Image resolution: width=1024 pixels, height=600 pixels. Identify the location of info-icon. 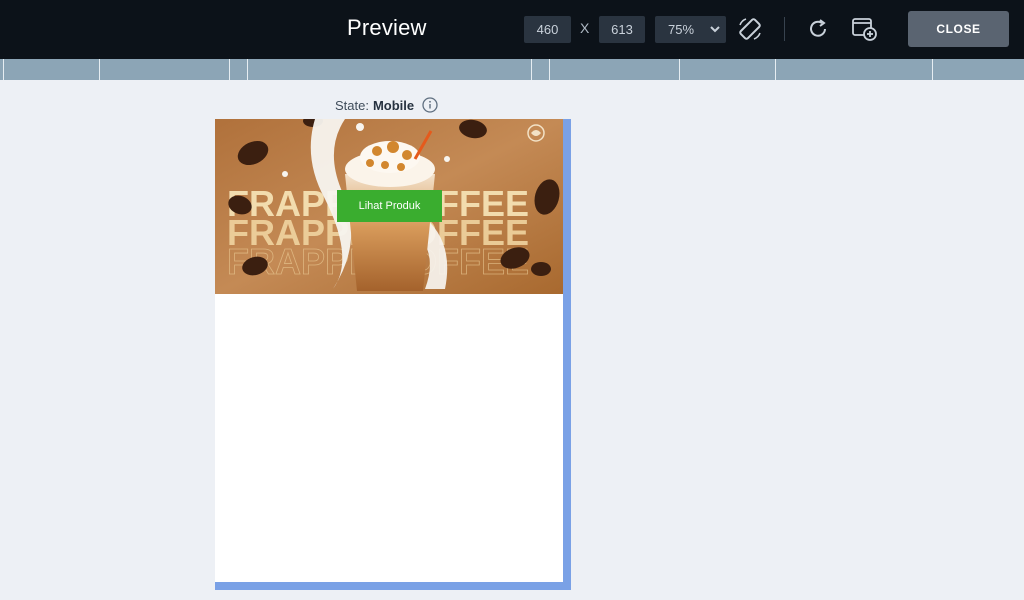
(430, 105).